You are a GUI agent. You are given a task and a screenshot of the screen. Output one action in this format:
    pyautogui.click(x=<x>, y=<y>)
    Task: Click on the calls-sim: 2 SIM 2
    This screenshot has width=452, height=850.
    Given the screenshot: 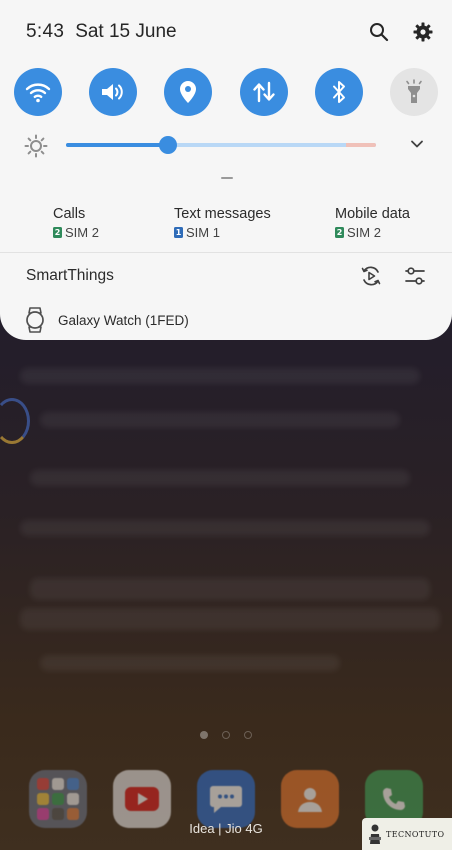 What is the action you would take?
    pyautogui.click(x=76, y=232)
    